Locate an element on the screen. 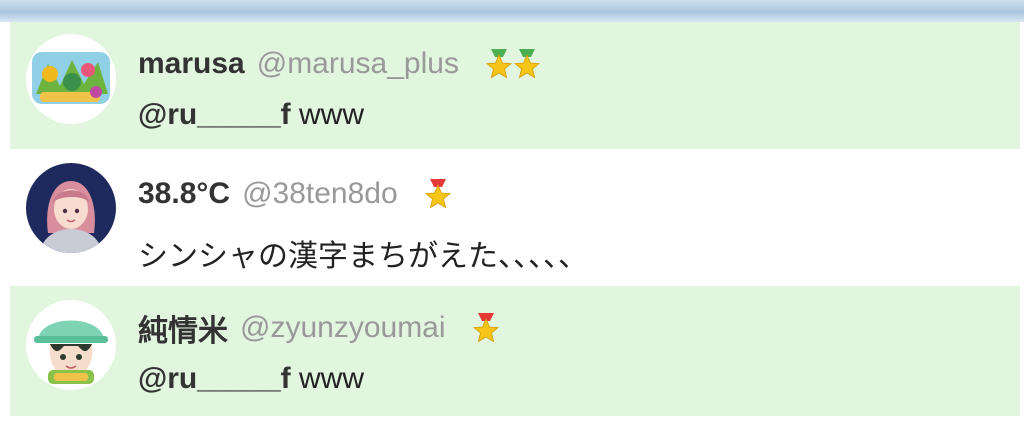  avatar-38ten8do-image is located at coordinates (71, 208).